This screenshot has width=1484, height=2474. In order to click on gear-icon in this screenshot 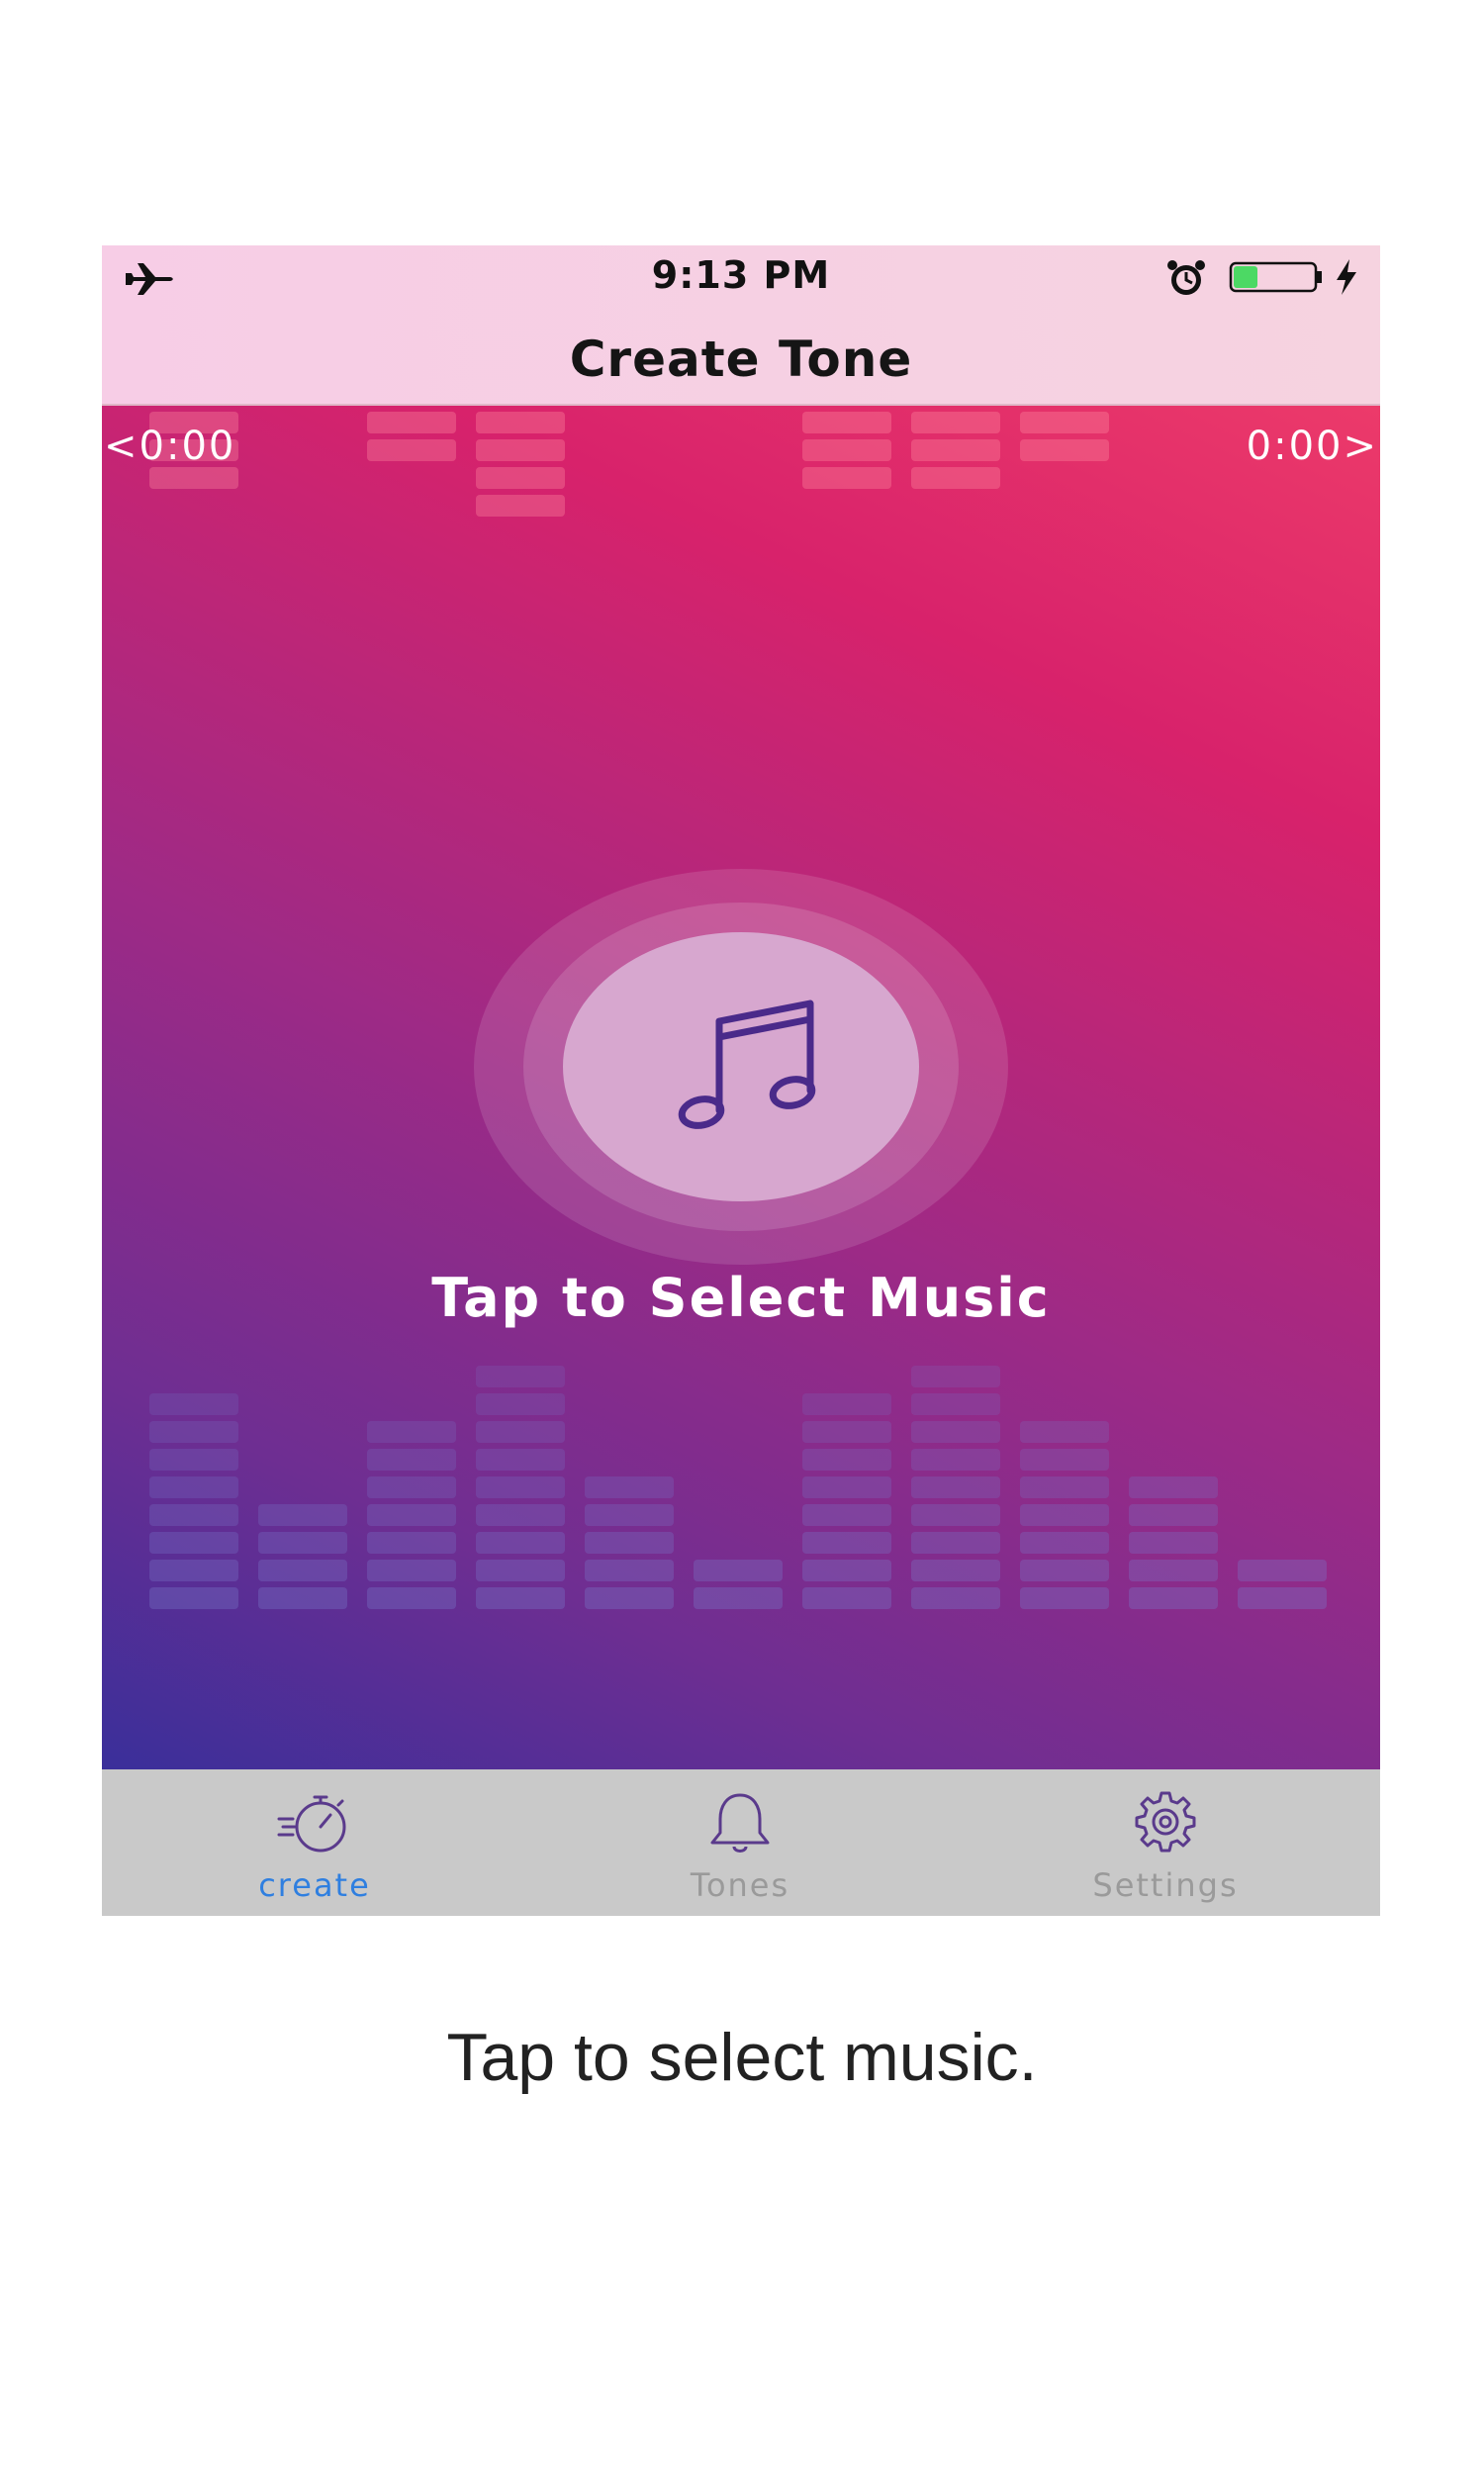, I will do `click(1165, 1822)`.